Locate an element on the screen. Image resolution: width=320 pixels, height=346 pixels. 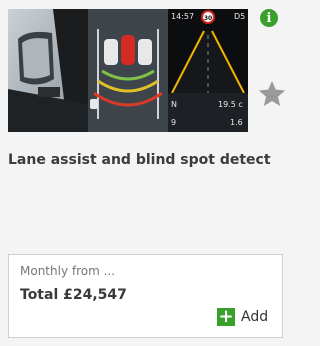
speed-limit-sign: 30 is located at coordinates (208, 18).